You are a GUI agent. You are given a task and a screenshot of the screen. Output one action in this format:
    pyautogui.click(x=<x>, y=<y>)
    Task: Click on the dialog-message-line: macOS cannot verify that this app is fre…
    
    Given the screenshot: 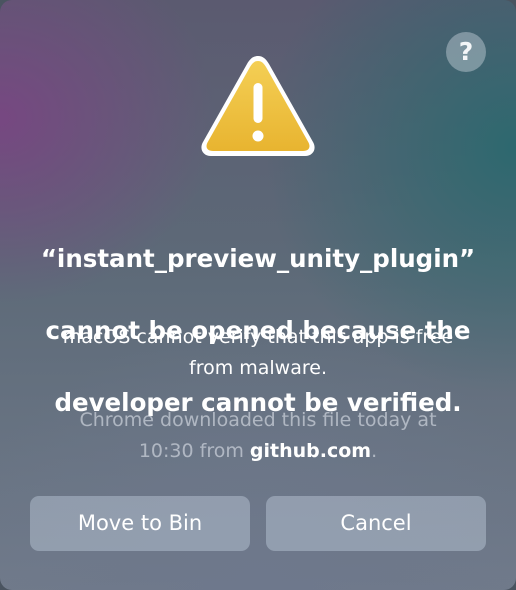 What is the action you would take?
    pyautogui.click(x=258, y=337)
    